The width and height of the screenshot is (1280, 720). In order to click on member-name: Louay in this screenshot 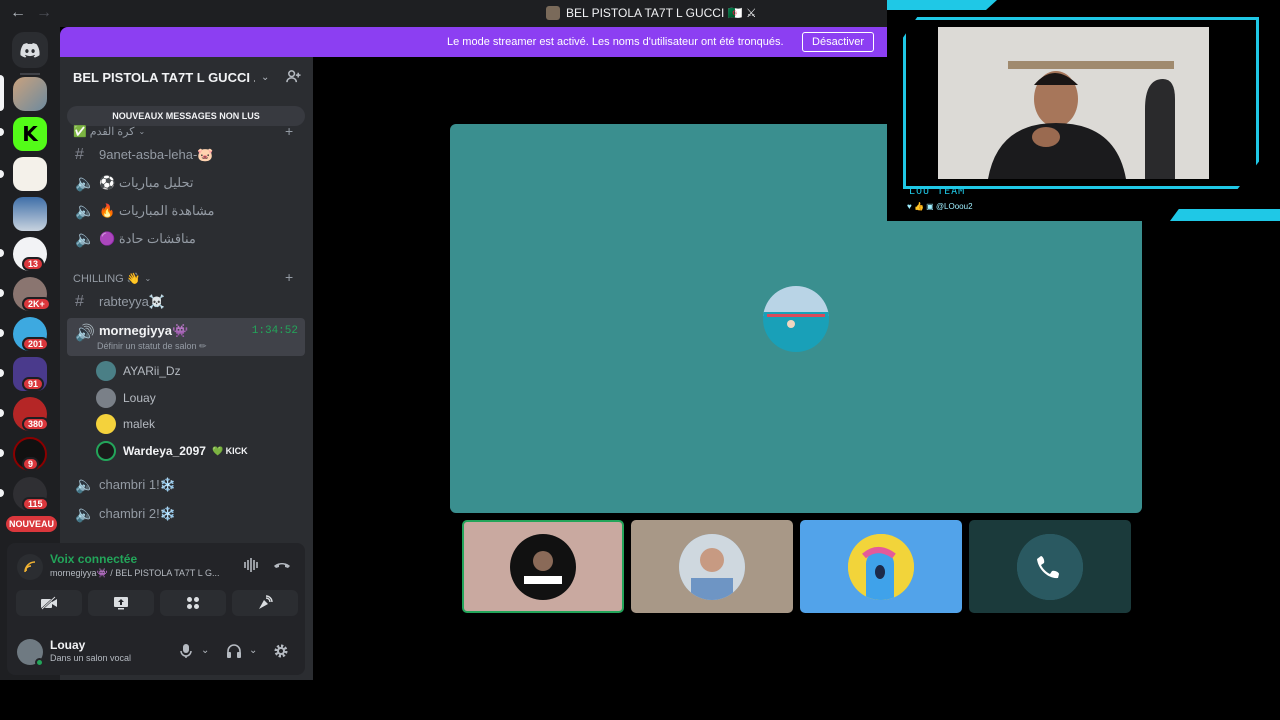, I will do `click(139, 398)`.